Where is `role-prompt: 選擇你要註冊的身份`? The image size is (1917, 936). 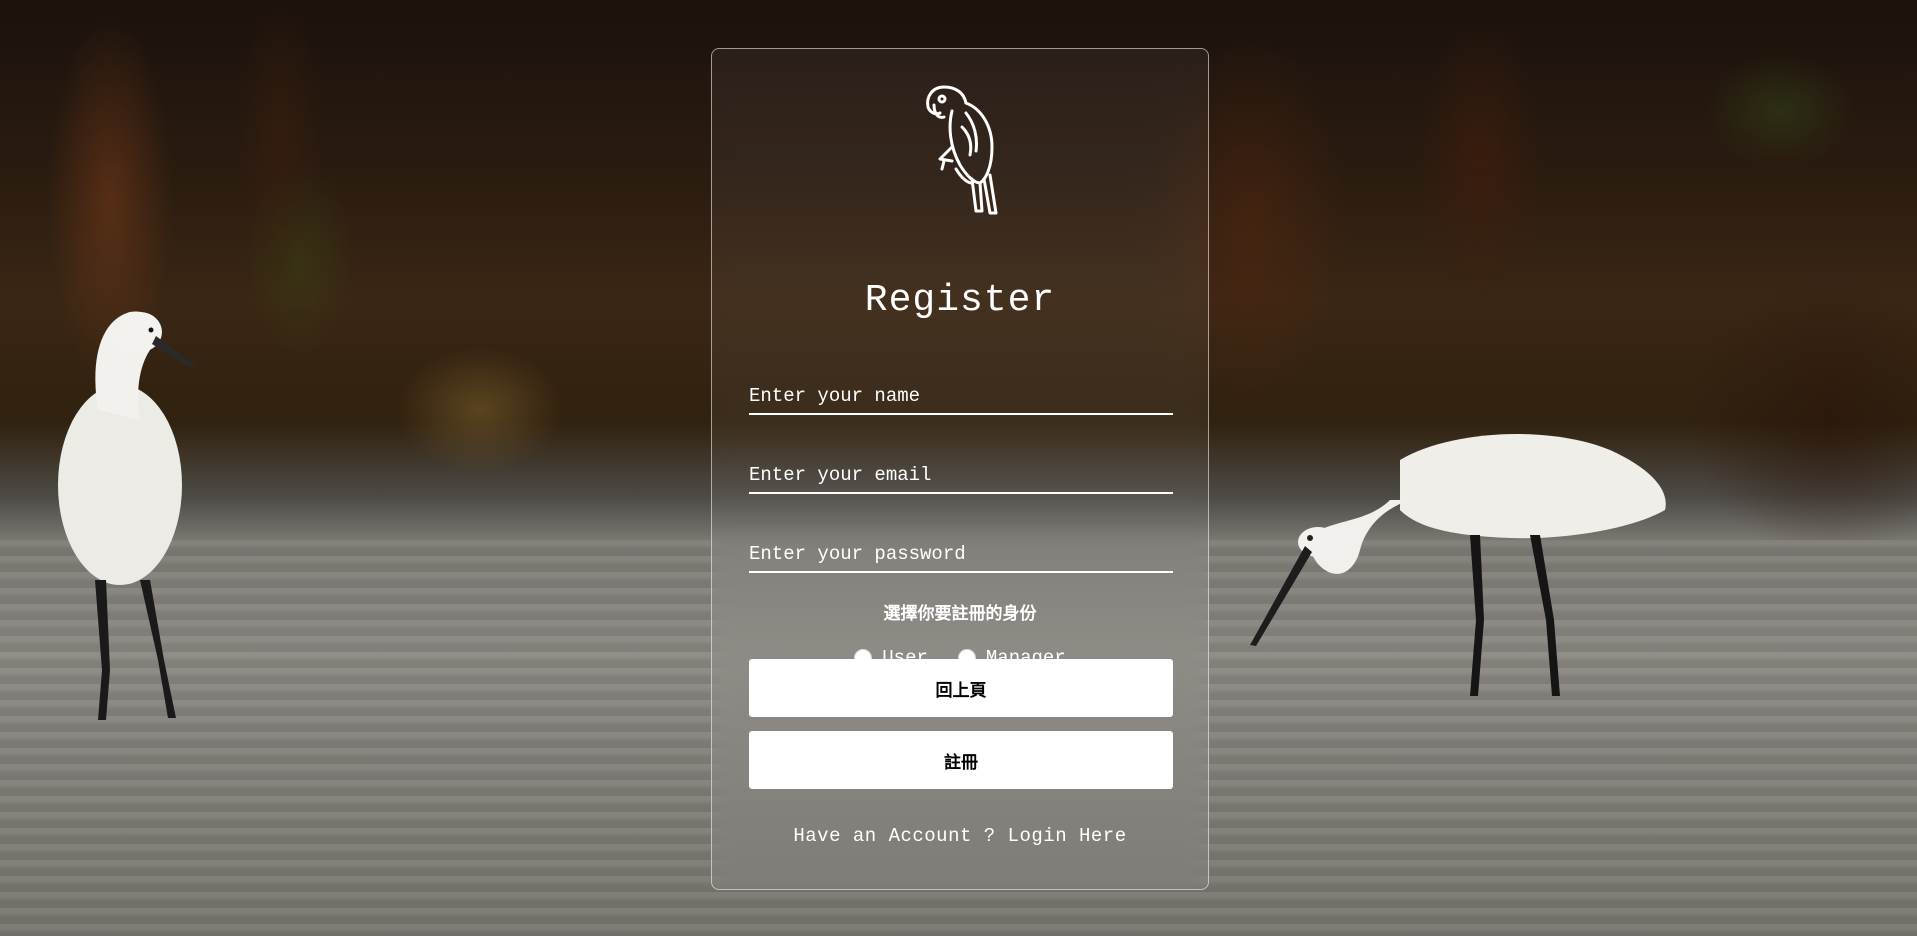 role-prompt: 選擇你要註冊的身份 is located at coordinates (960, 614).